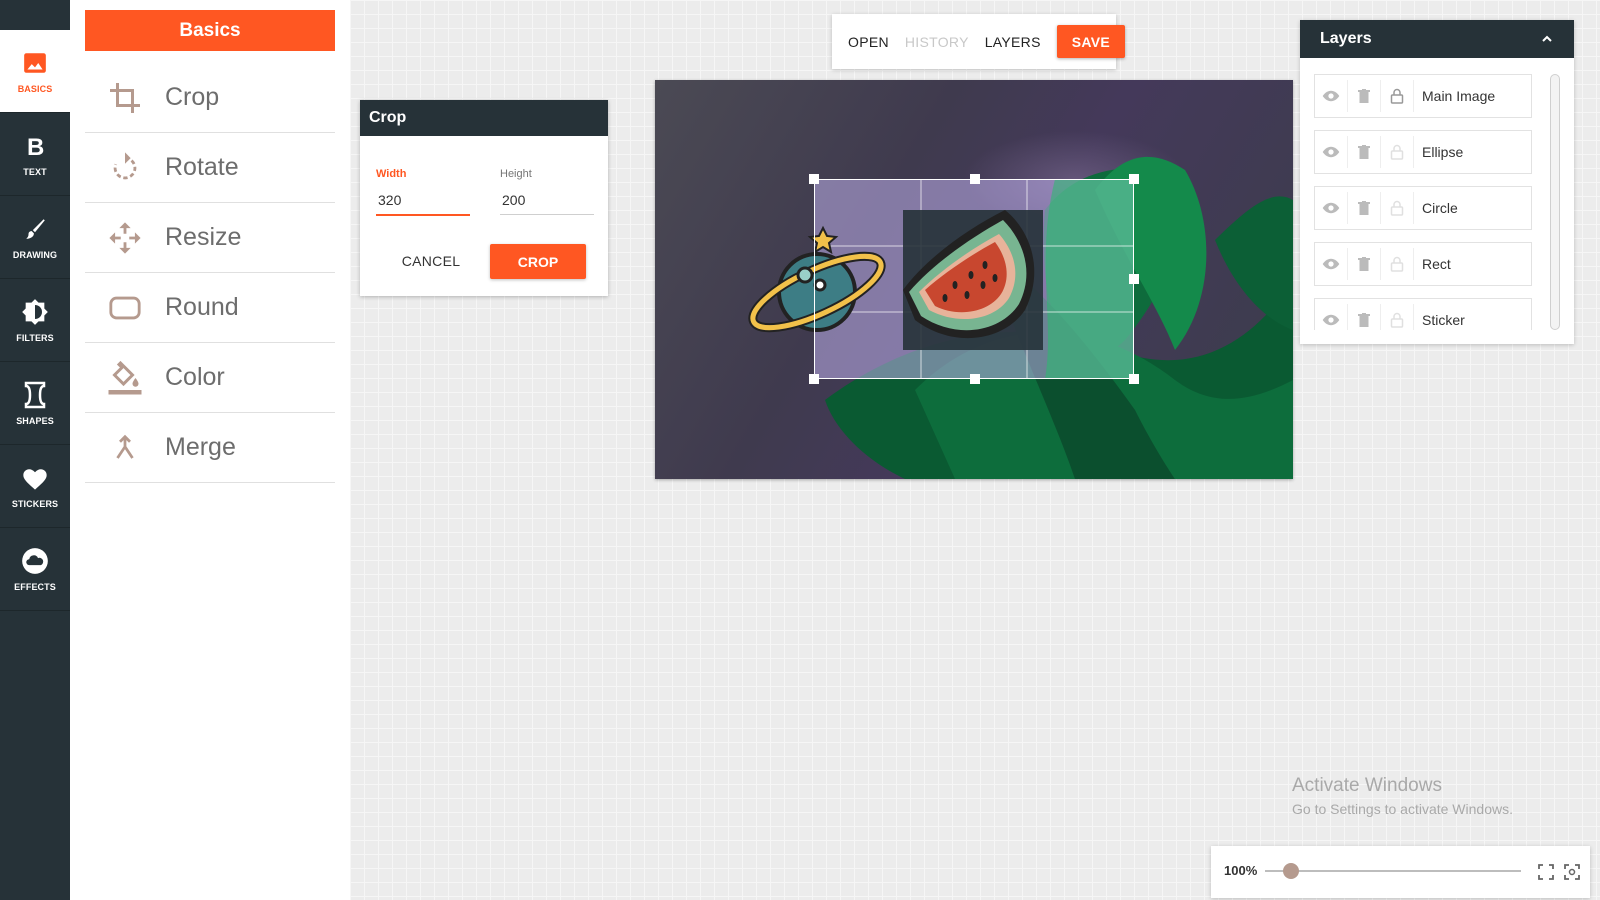  Describe the element at coordinates (1436, 264) in the screenshot. I see `layer-name: Rect` at that location.